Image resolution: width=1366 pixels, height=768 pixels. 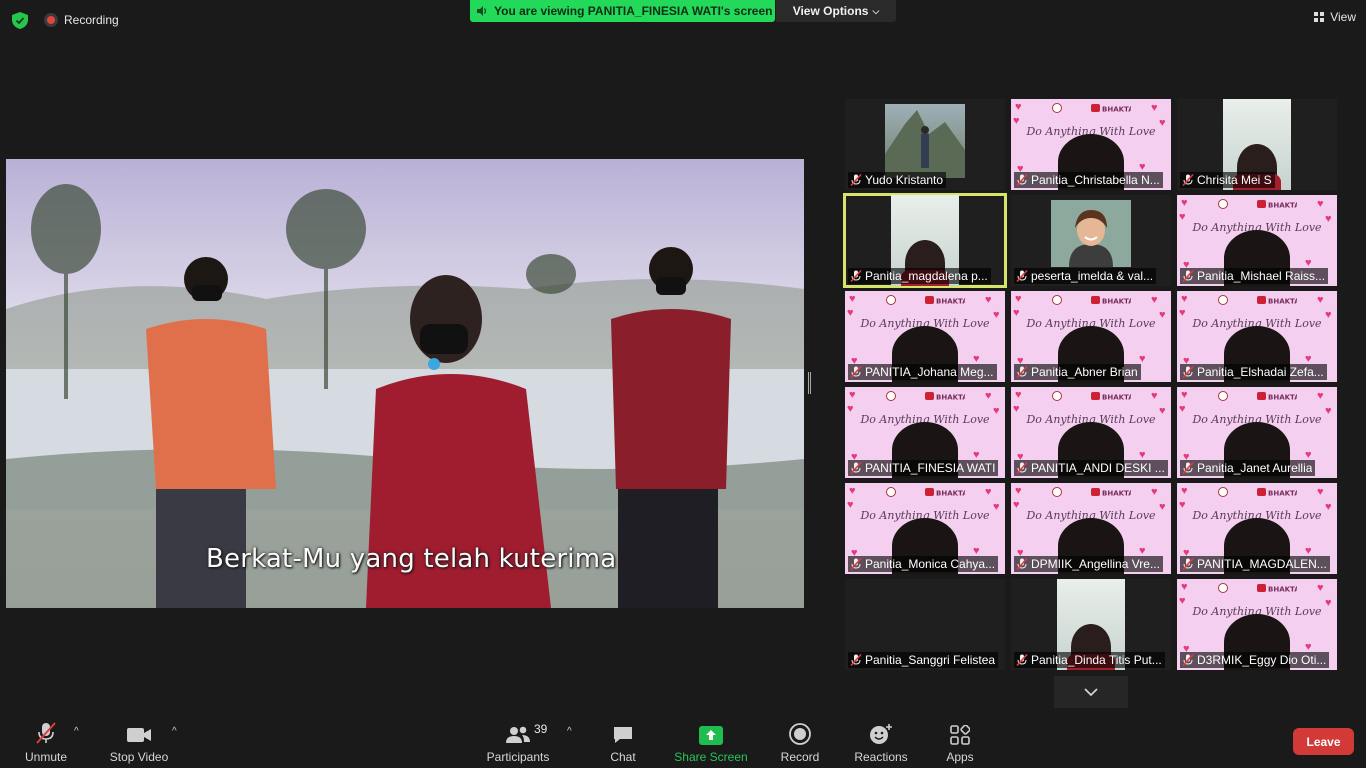 I want to click on share-screen-button: Share Screen, so click(x=711, y=741).